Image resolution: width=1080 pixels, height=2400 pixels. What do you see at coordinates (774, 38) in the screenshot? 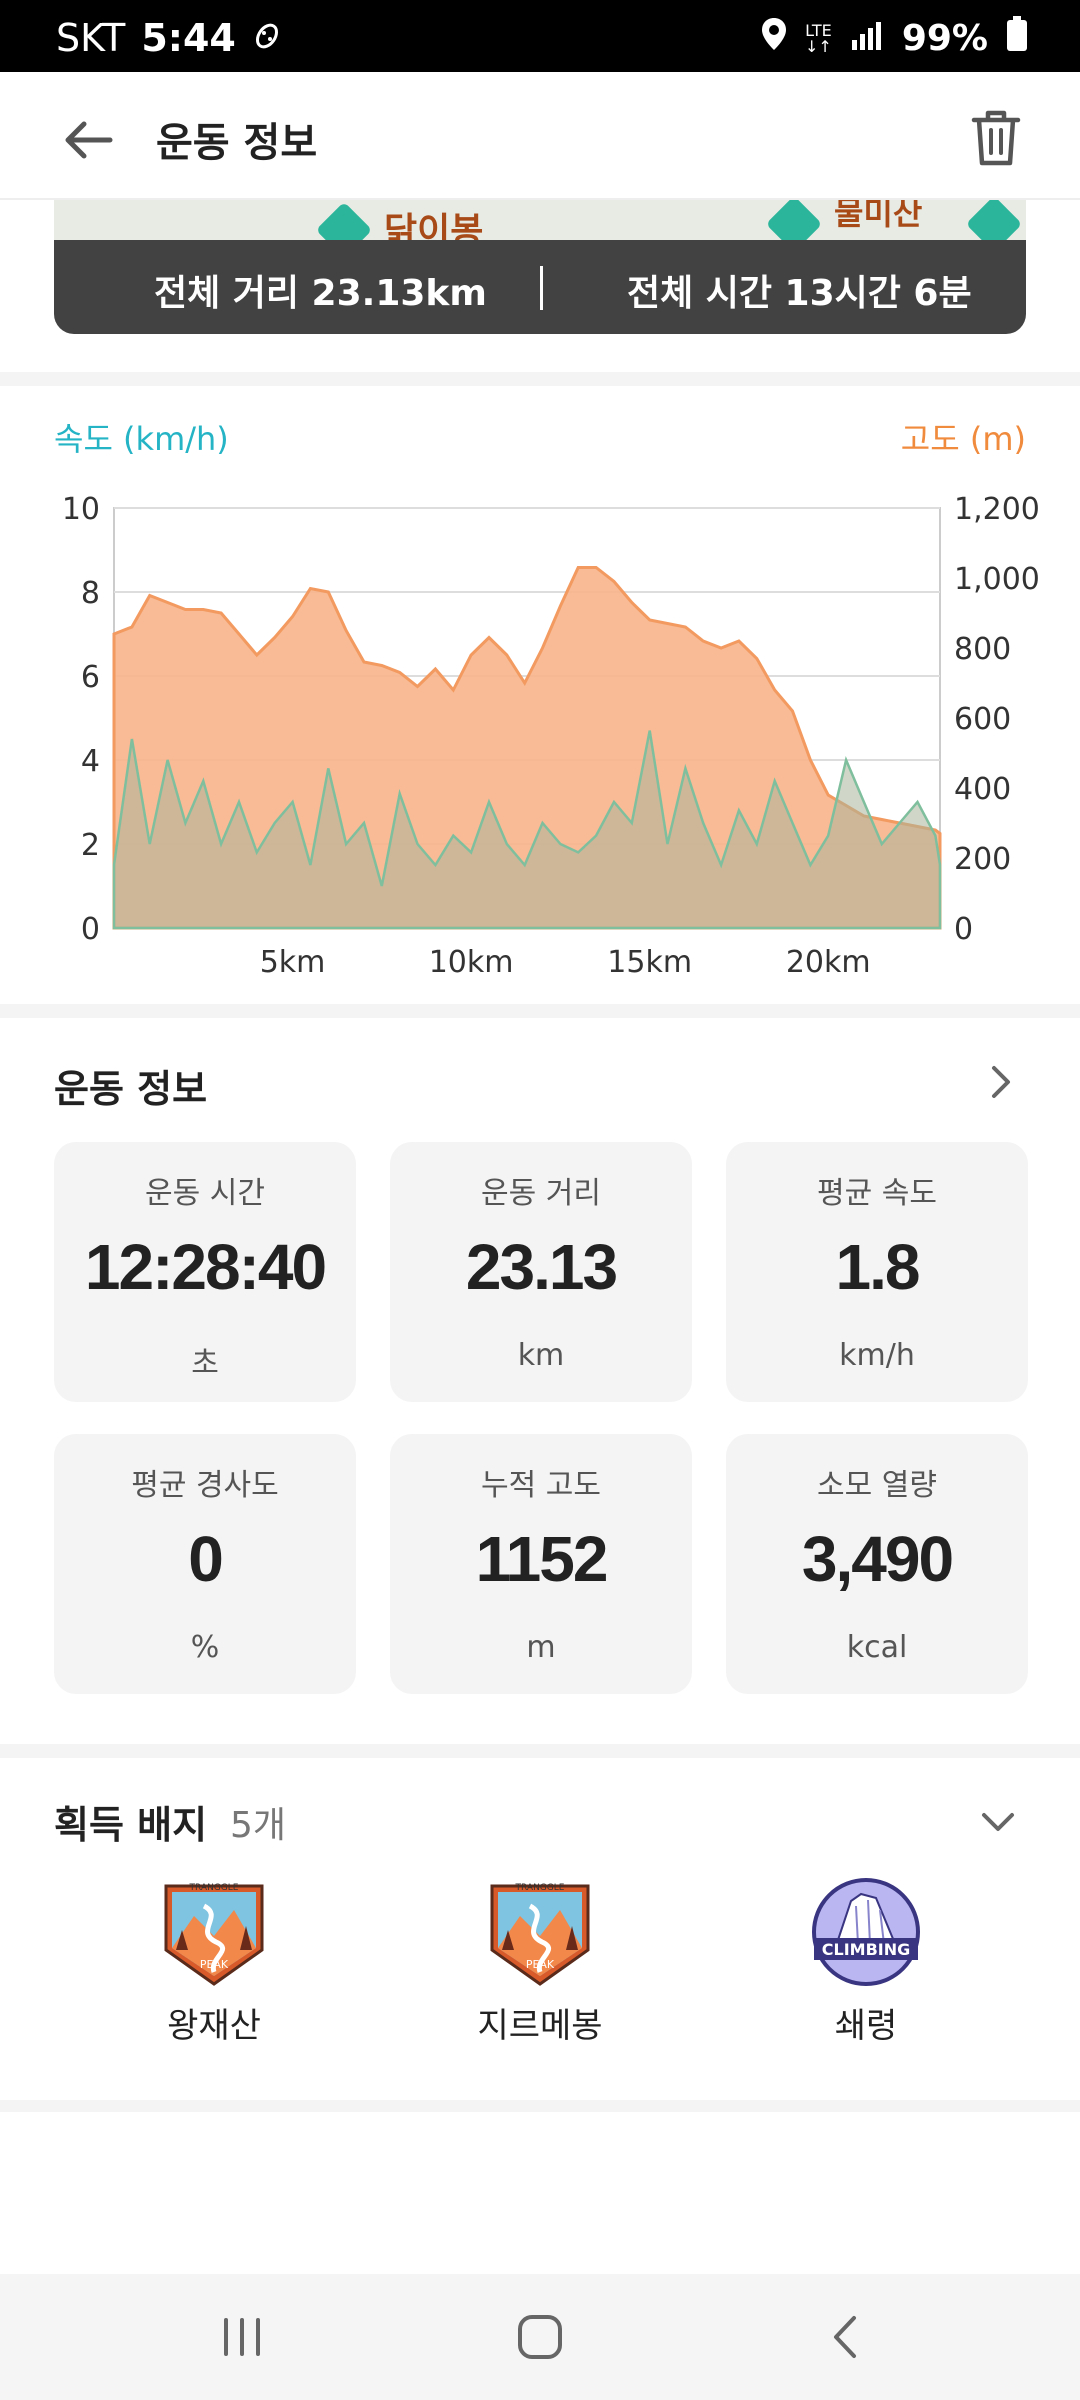
I see `location-icon` at bounding box center [774, 38].